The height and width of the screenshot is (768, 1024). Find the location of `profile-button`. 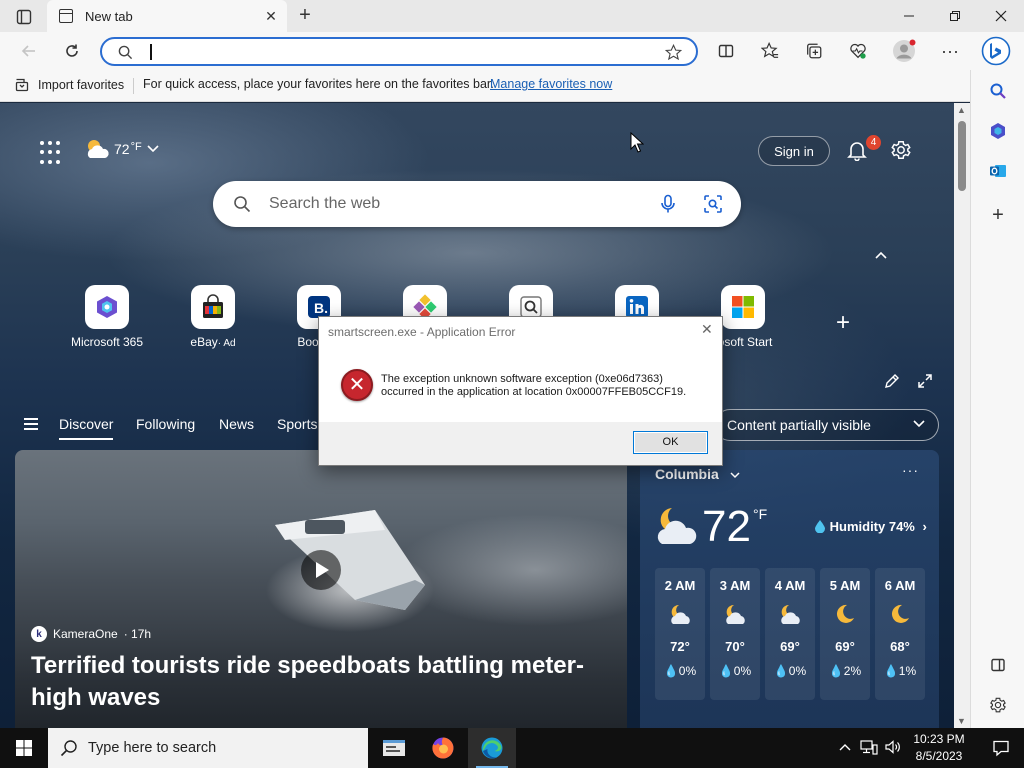

profile-button is located at coordinates (904, 51).